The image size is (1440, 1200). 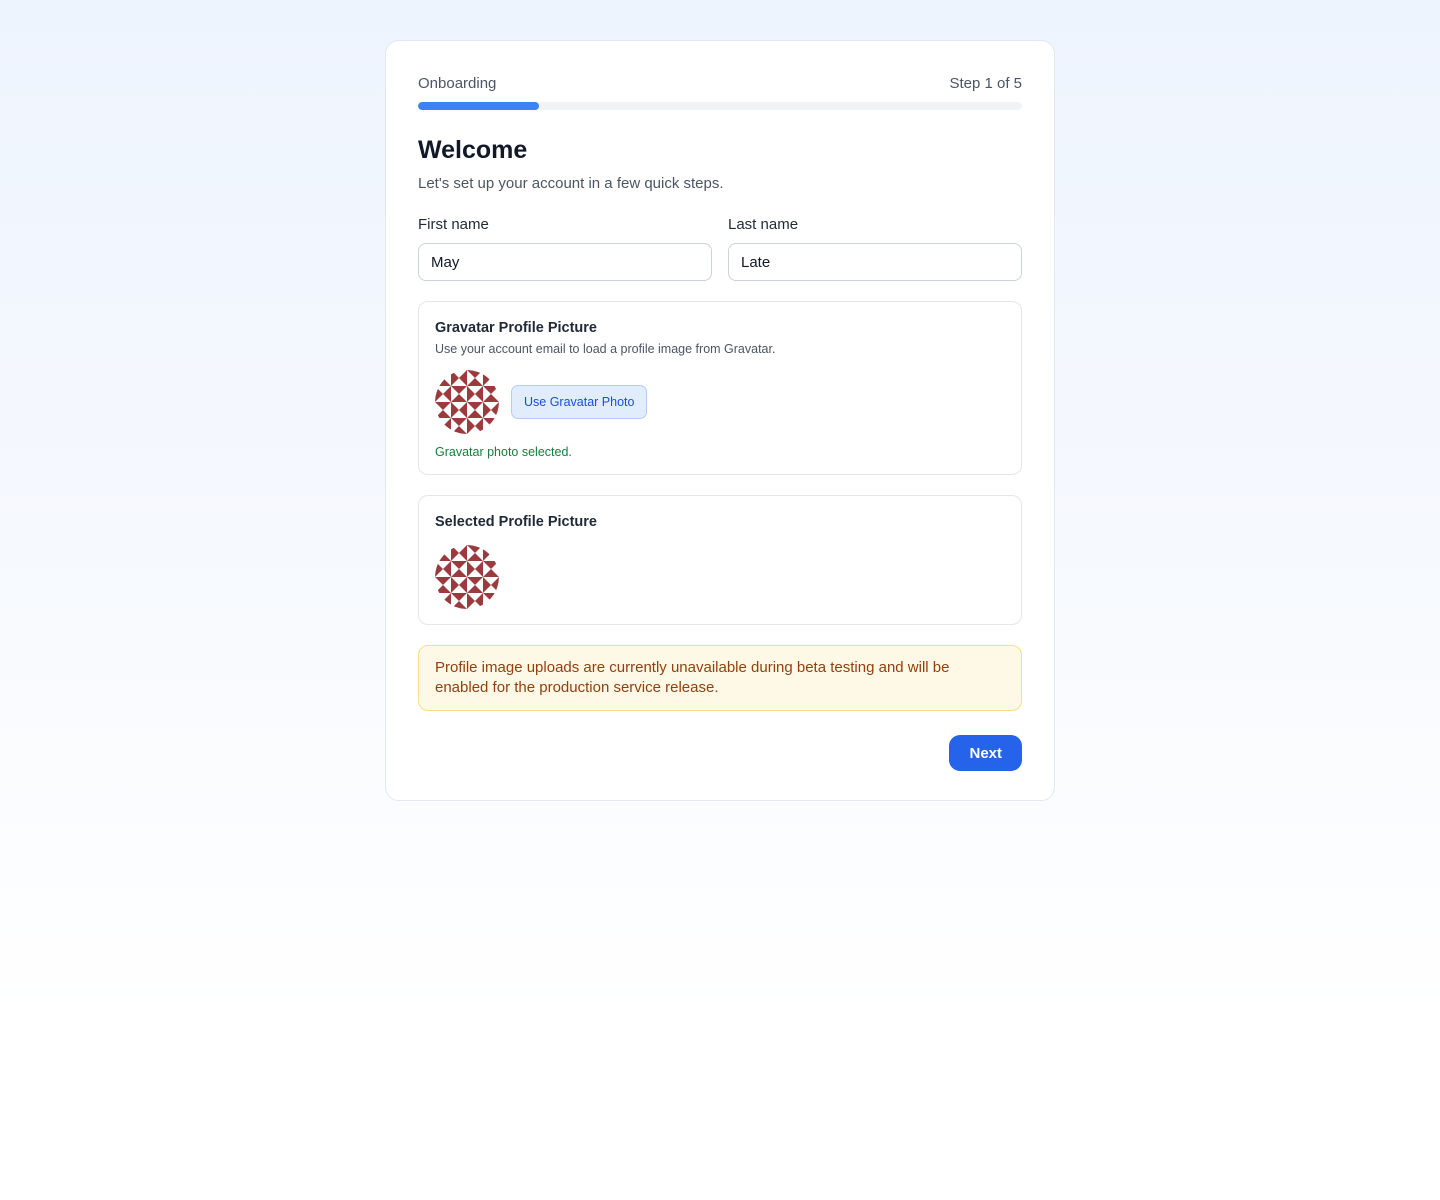 I want to click on first-name-field-group: First name, so click(x=565, y=248).